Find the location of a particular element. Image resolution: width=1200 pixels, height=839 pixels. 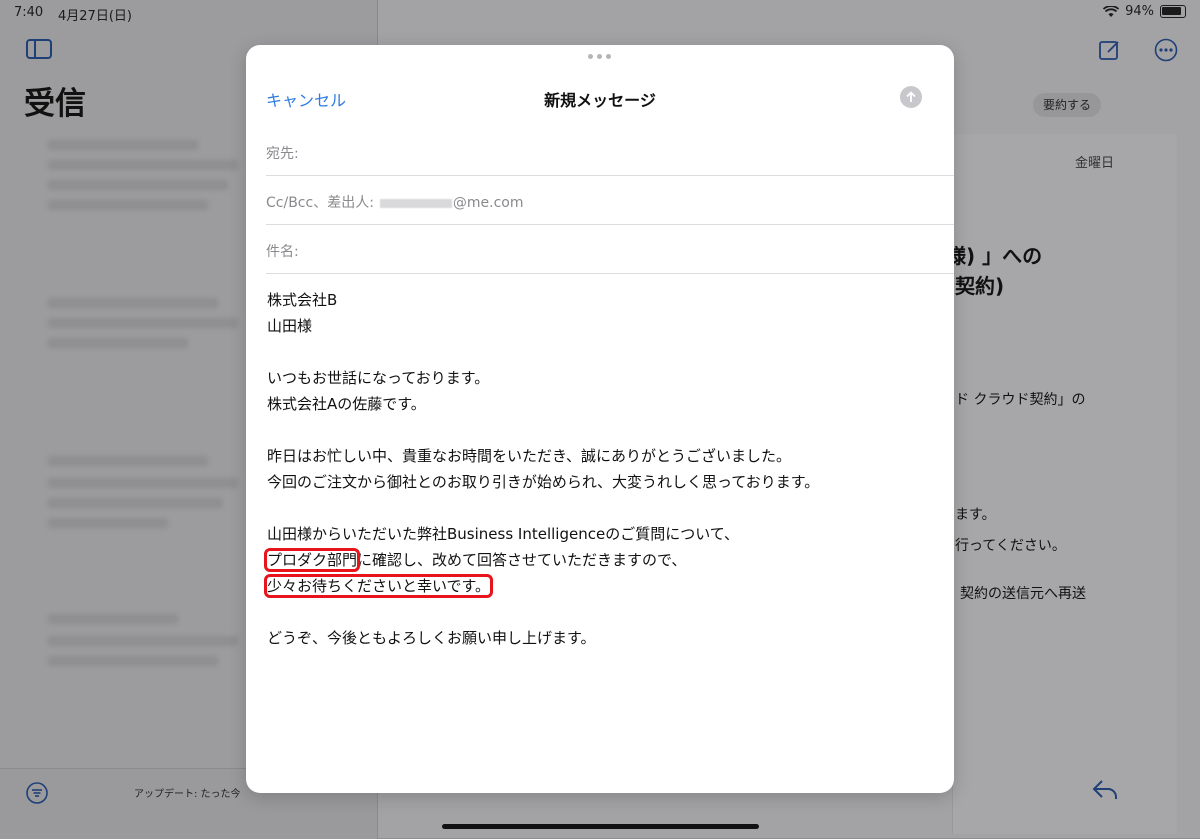

subject-label: 件名: is located at coordinates (282, 252).